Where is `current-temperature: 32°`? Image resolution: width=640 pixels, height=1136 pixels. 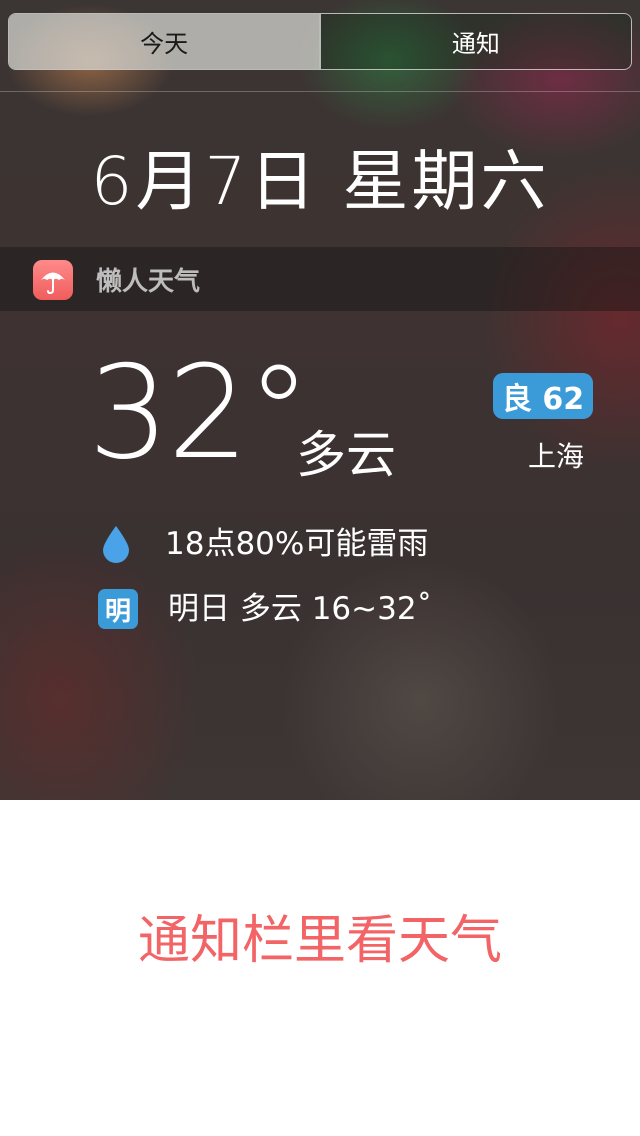
current-temperature: 32° is located at coordinates (199, 413).